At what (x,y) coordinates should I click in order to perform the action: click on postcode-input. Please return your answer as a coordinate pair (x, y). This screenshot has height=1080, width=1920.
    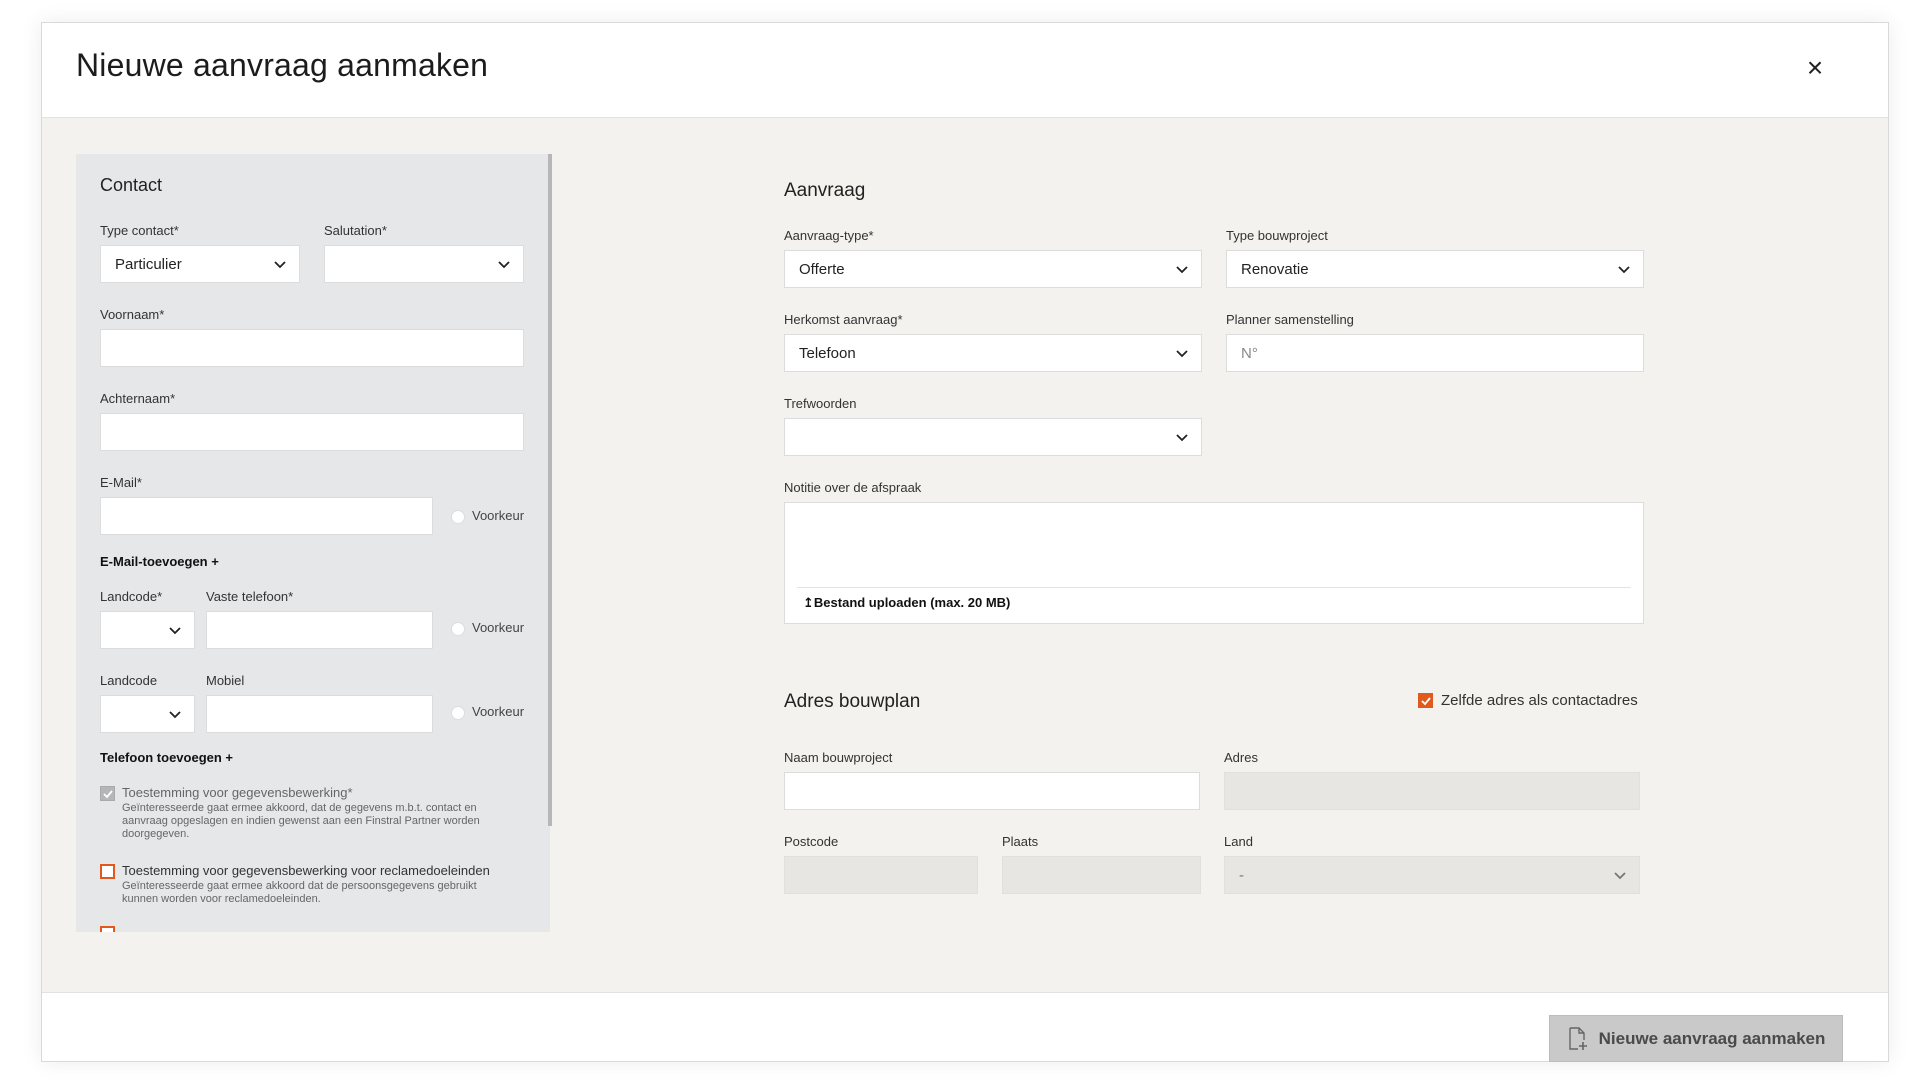
    Looking at the image, I should click on (881, 875).